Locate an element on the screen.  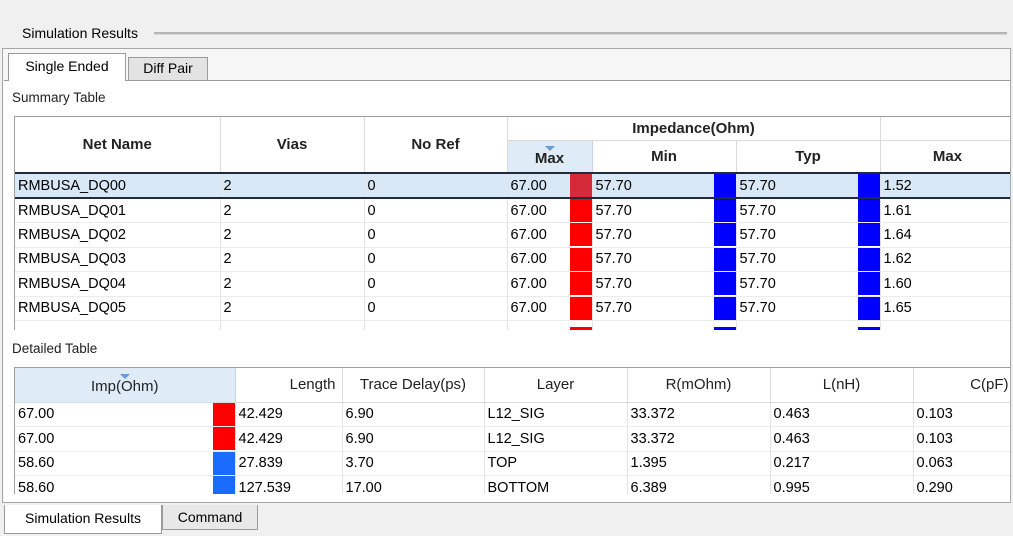
imp-min-cell is located at coordinates (664, 325).